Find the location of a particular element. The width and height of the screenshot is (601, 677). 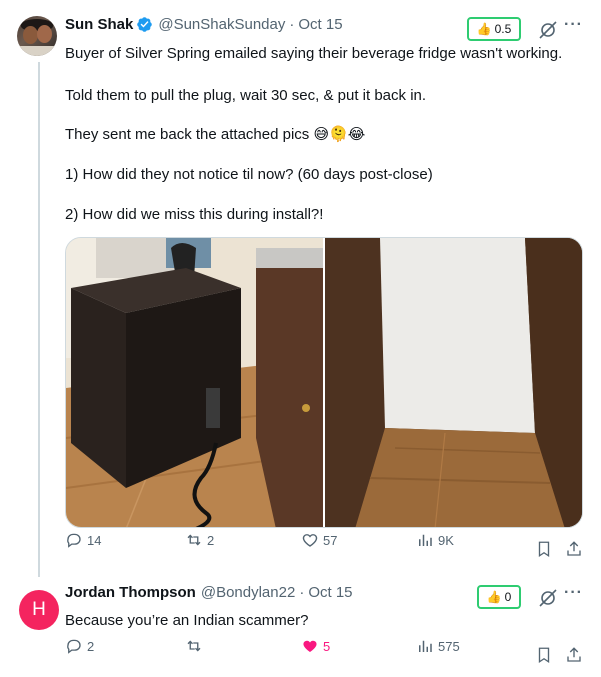

repost-button: 2 is located at coordinates (199, 540).